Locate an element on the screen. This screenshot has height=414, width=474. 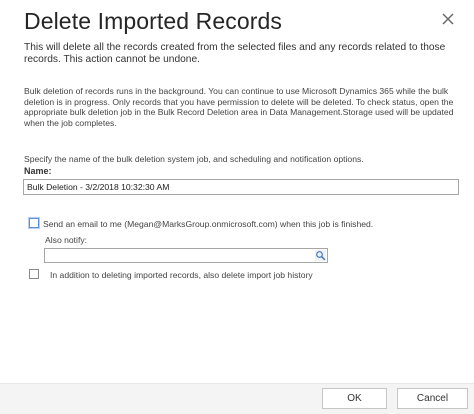
also-notify-input is located at coordinates (186, 255).